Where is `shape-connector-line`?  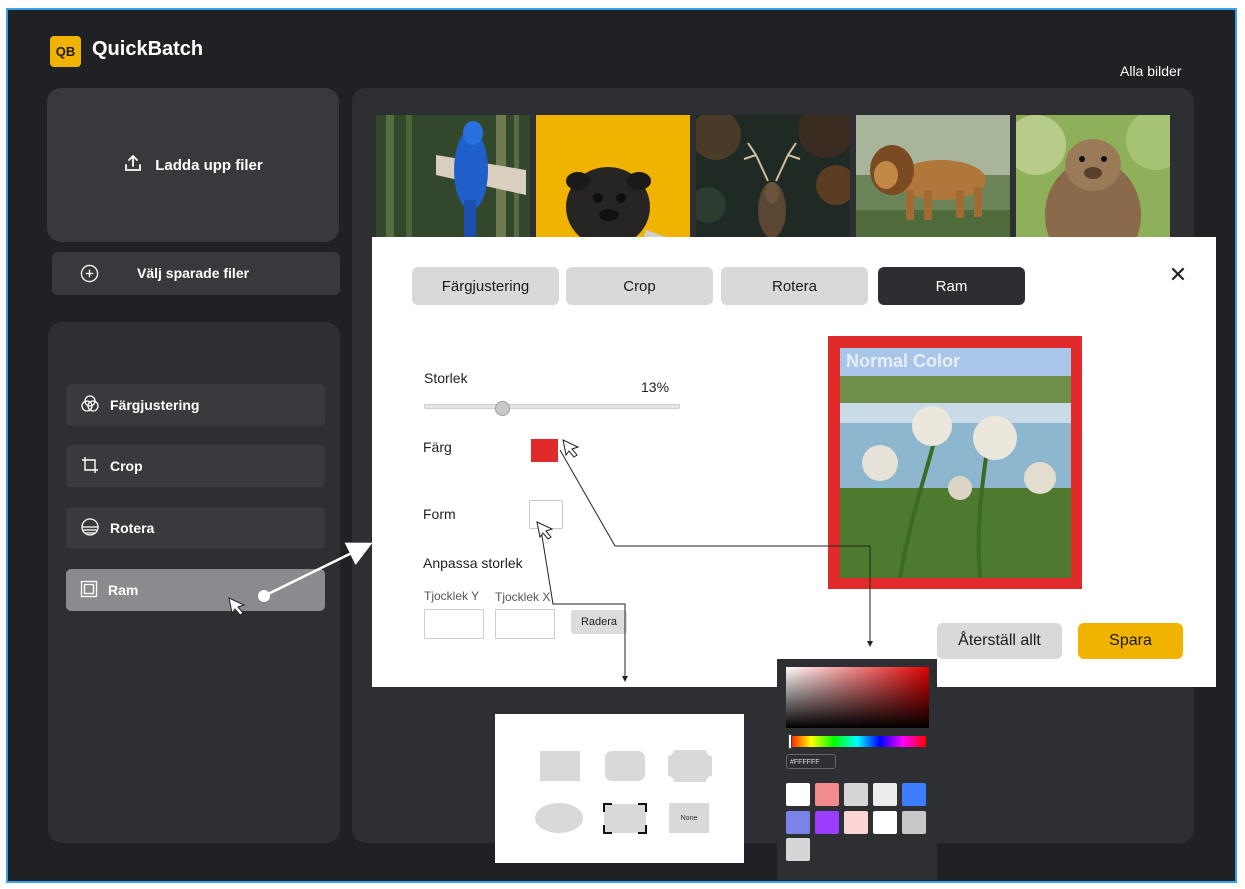 shape-connector-line is located at coordinates (584, 605).